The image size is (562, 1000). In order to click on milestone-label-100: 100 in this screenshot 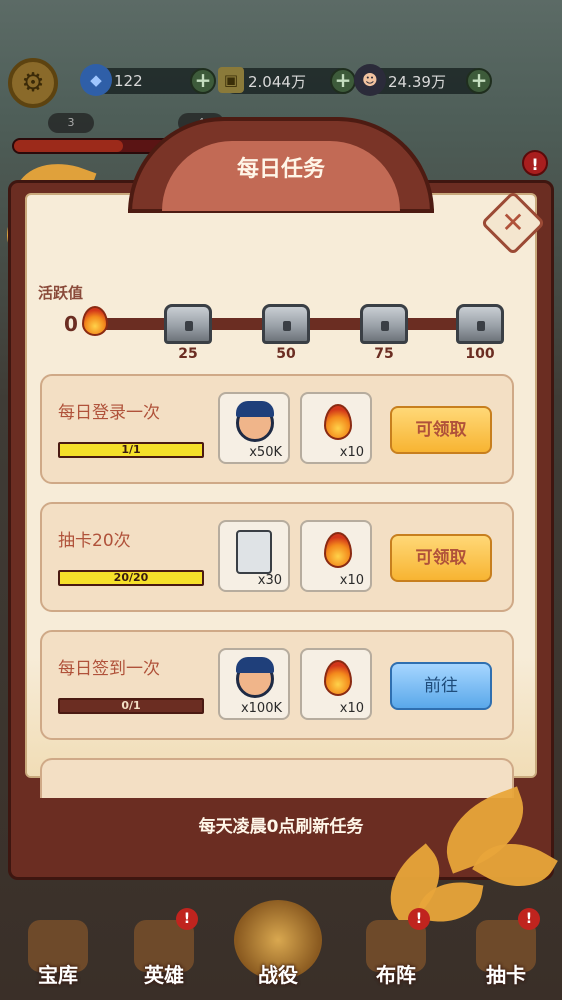, I will do `click(480, 354)`.